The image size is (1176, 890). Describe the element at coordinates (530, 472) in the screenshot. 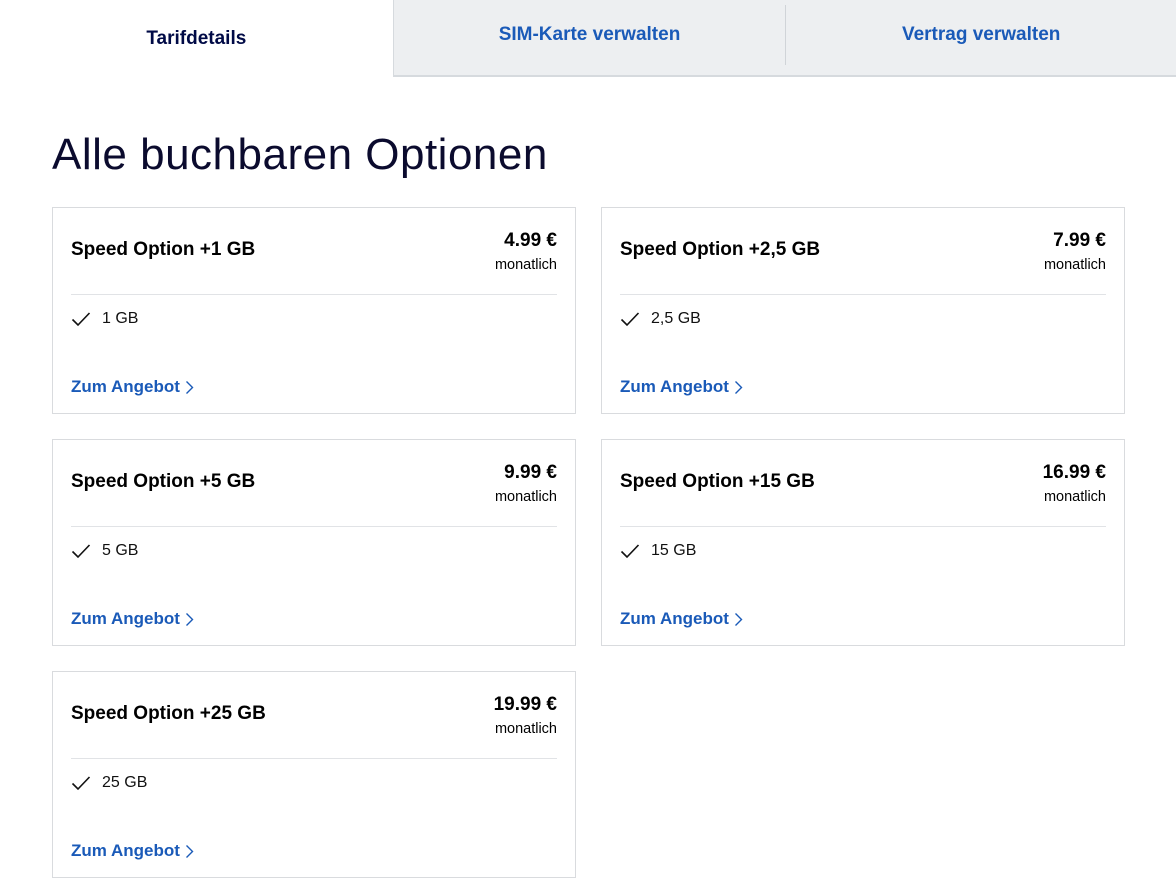

I see `card-price: 9.99 €` at that location.